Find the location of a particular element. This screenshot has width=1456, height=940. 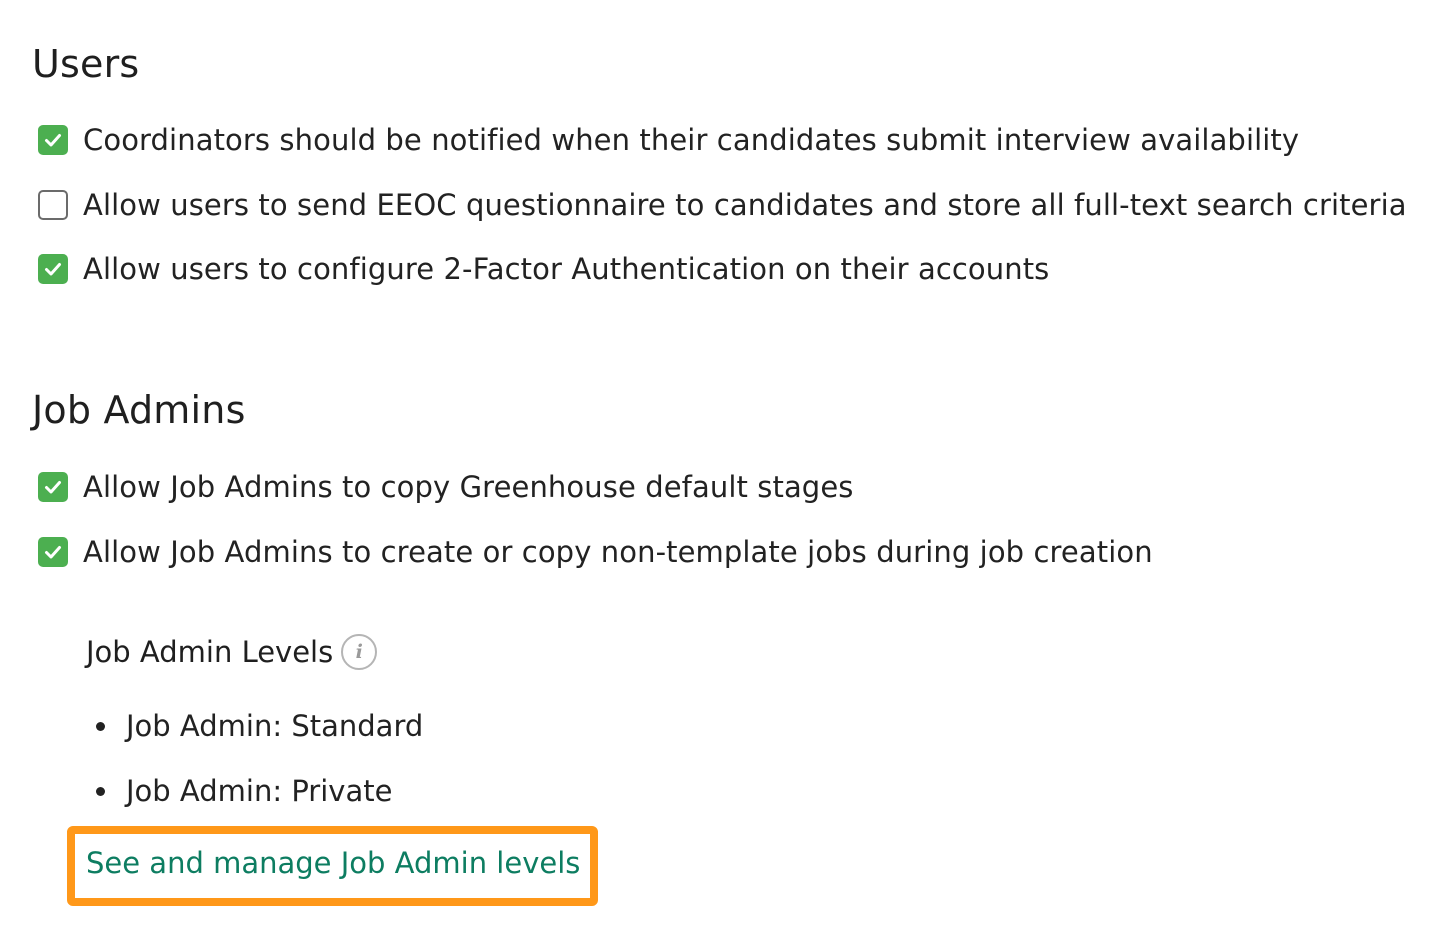

non-template-jobs-checkbox is located at coordinates (53, 552).